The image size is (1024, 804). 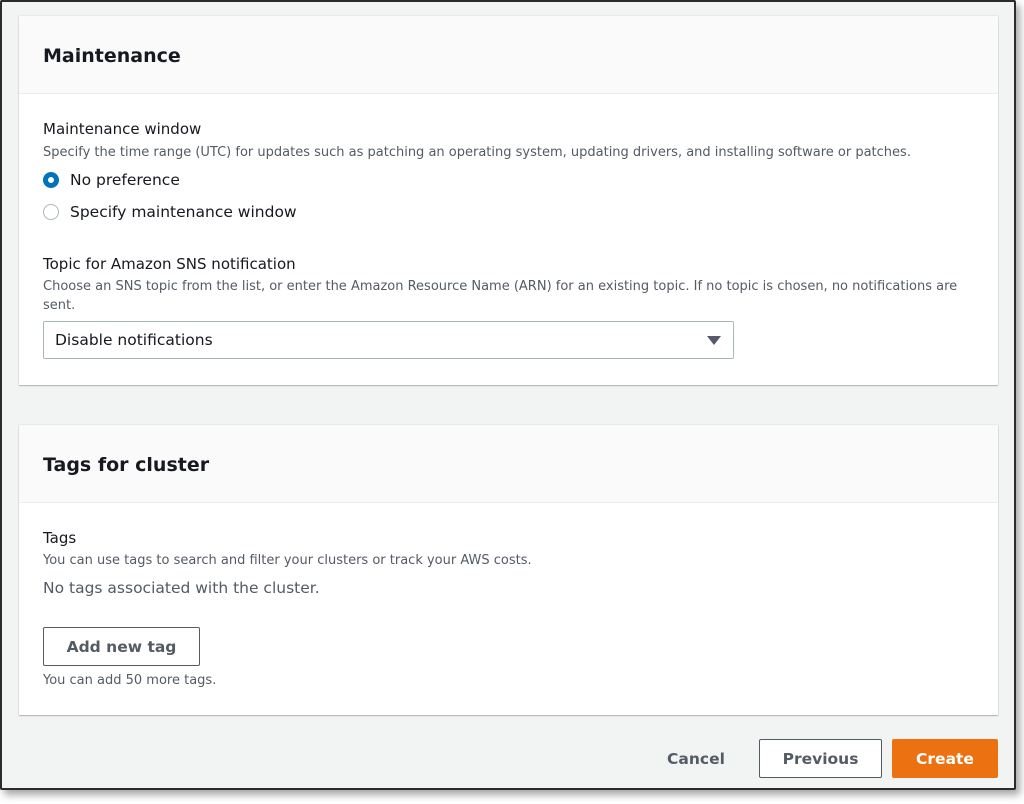 What do you see at coordinates (112, 56) in the screenshot?
I see `maintenance-title: Maintenance` at bounding box center [112, 56].